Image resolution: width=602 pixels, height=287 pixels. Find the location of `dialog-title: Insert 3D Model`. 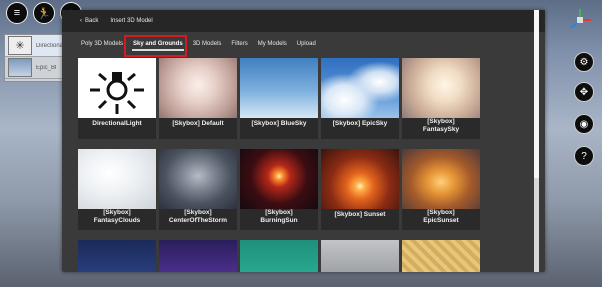

dialog-title: Insert 3D Model is located at coordinates (131, 21).